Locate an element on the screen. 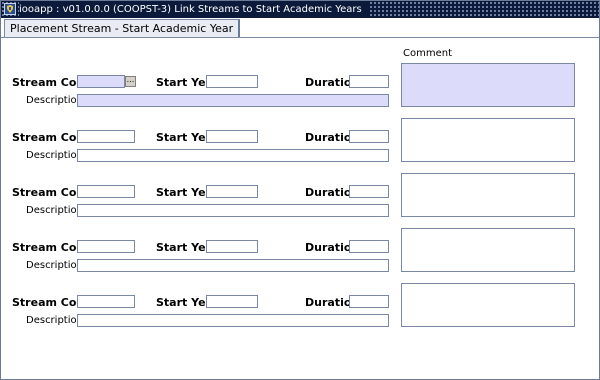 Image resolution: width=600 pixels, height=380 pixels. tab-strip: Placement Stream - Start Academic Year is located at coordinates (300, 28).